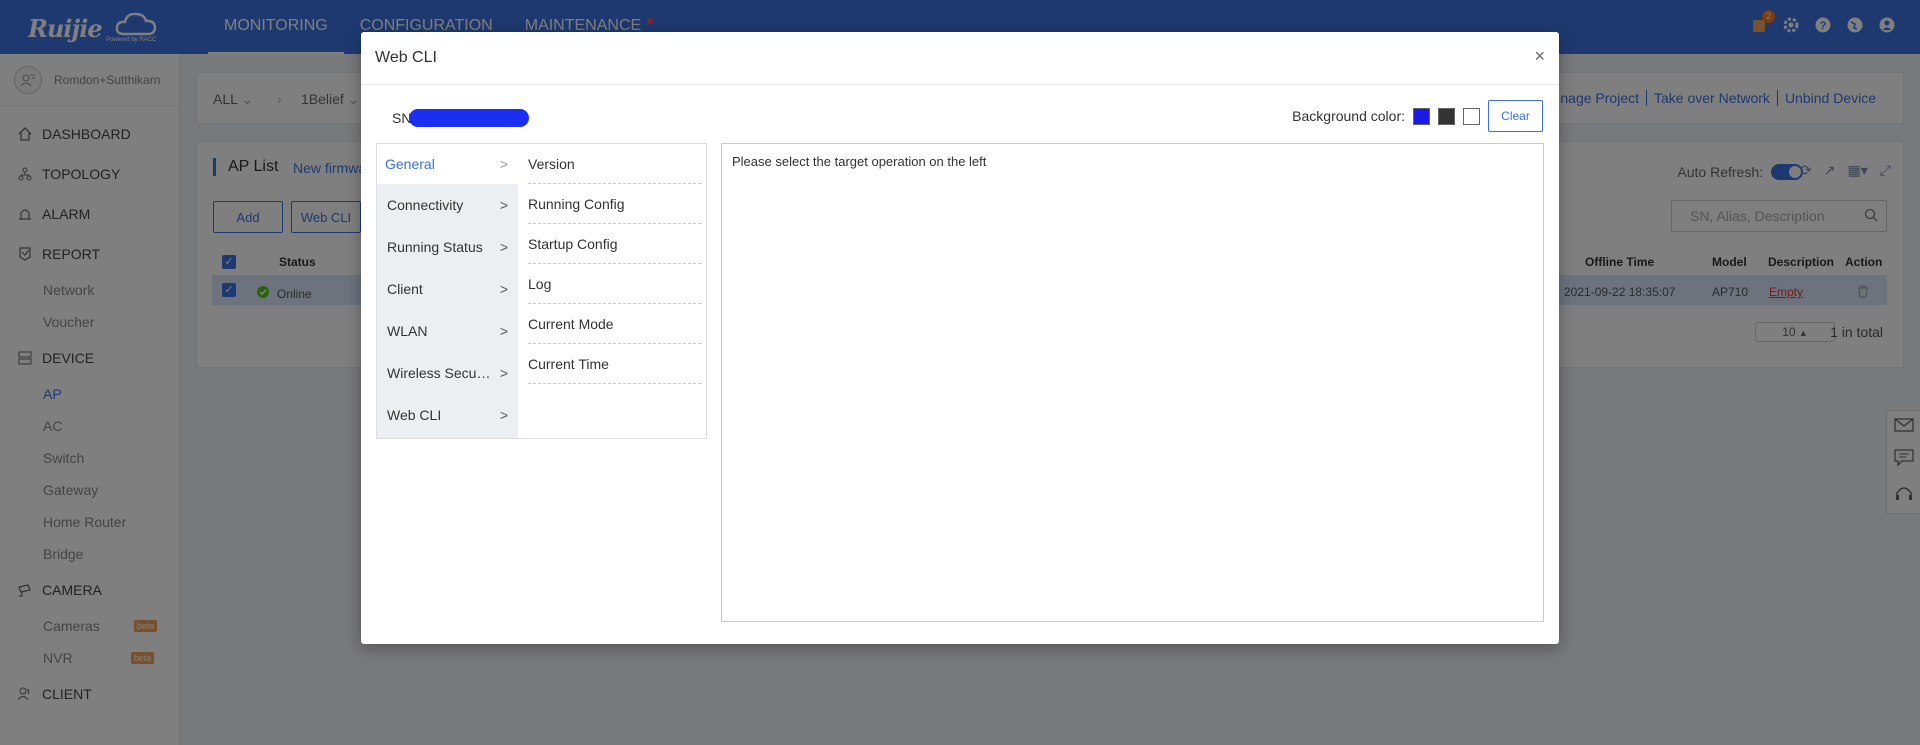 The image size is (1920, 745). Describe the element at coordinates (447, 331) in the screenshot. I see `category-wlan: WLAN >` at that location.